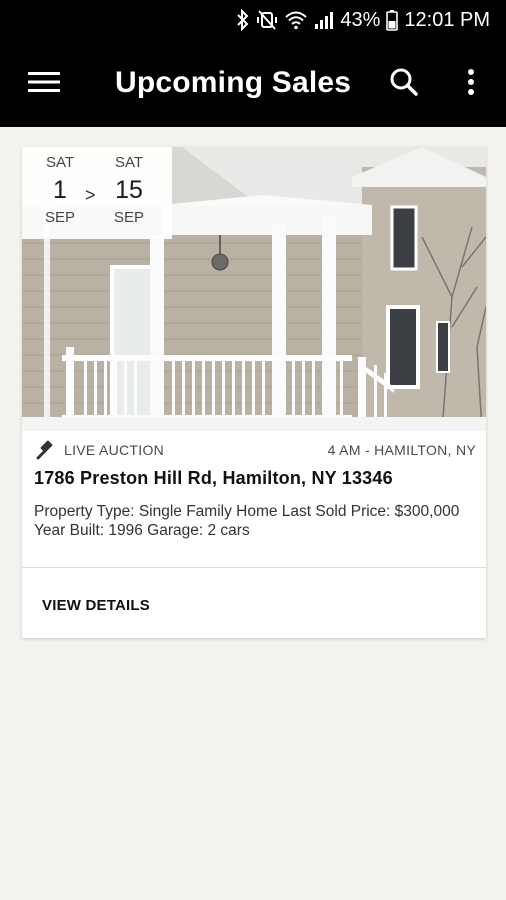 The image size is (506, 900). Describe the element at coordinates (114, 450) in the screenshot. I see `sale-type: LIVE AUCTION` at that location.